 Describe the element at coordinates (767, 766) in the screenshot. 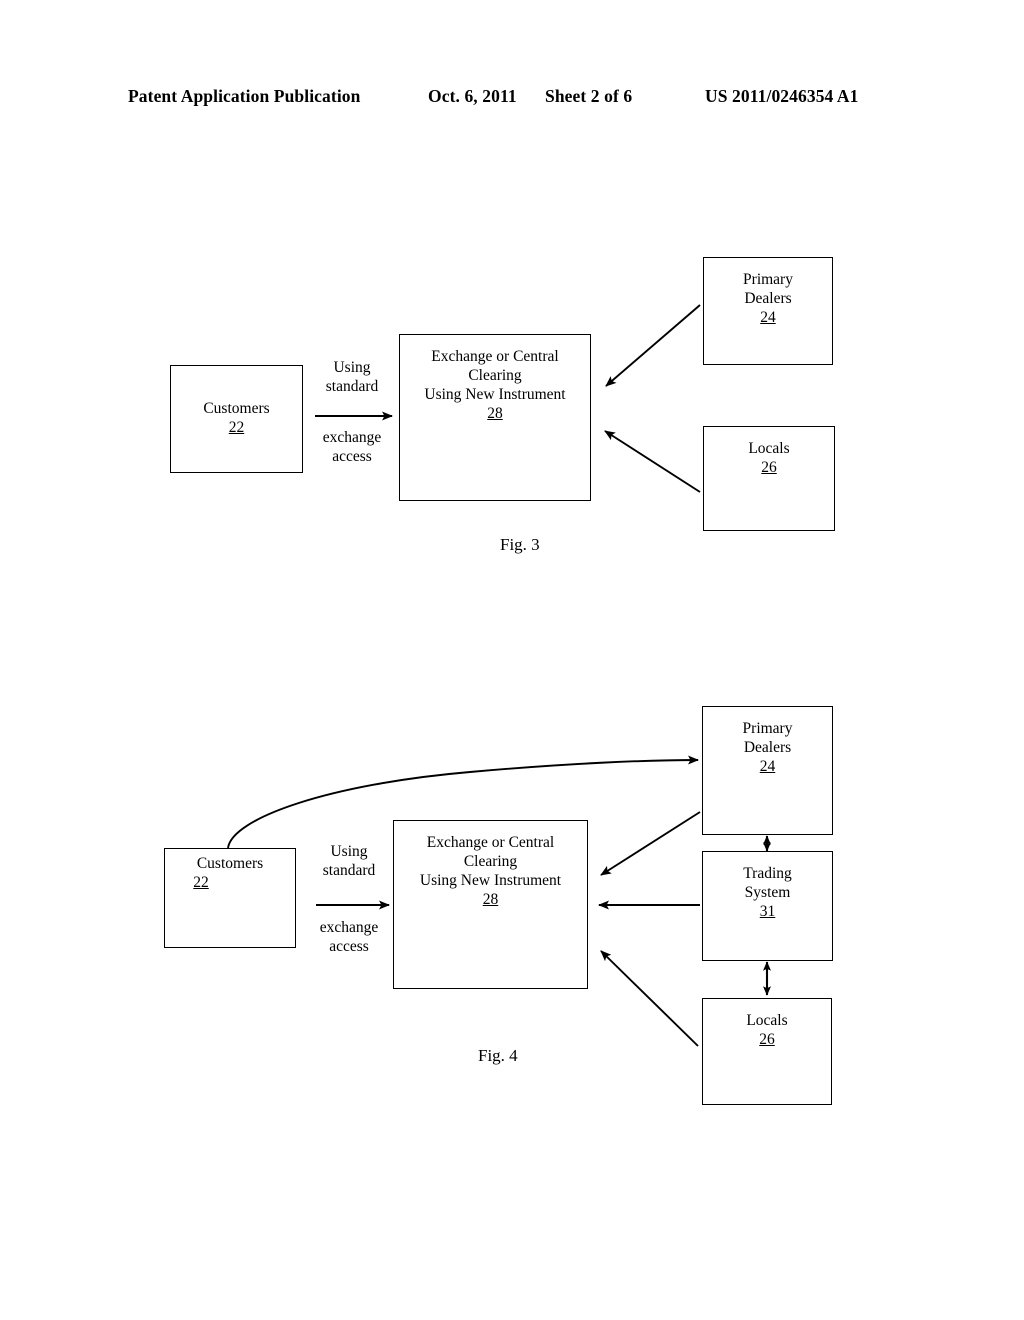

I see `fig4-primary-dealers-ref: 24` at that location.